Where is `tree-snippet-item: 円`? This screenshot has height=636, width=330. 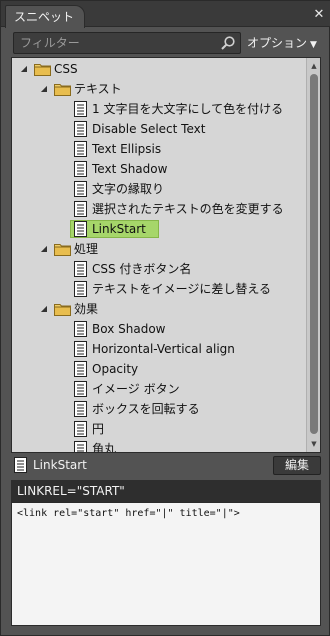
tree-snippet-item: 円 is located at coordinates (159, 429).